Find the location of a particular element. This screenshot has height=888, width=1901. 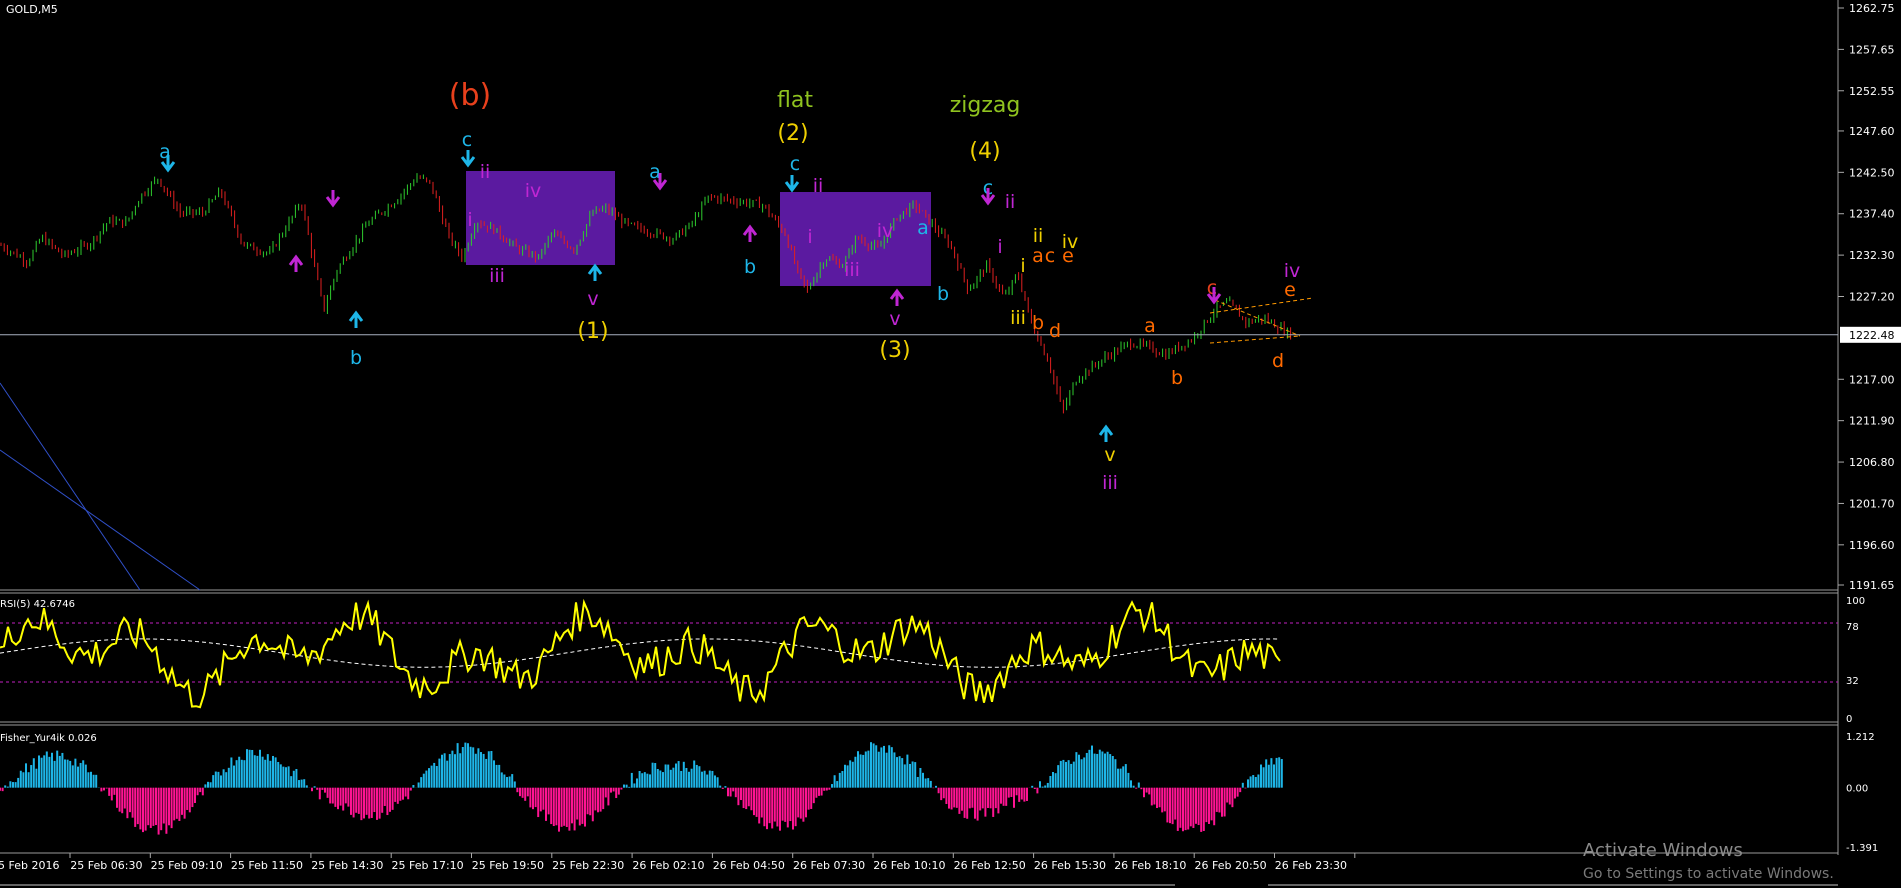

wave-label: d is located at coordinates (1278, 361).